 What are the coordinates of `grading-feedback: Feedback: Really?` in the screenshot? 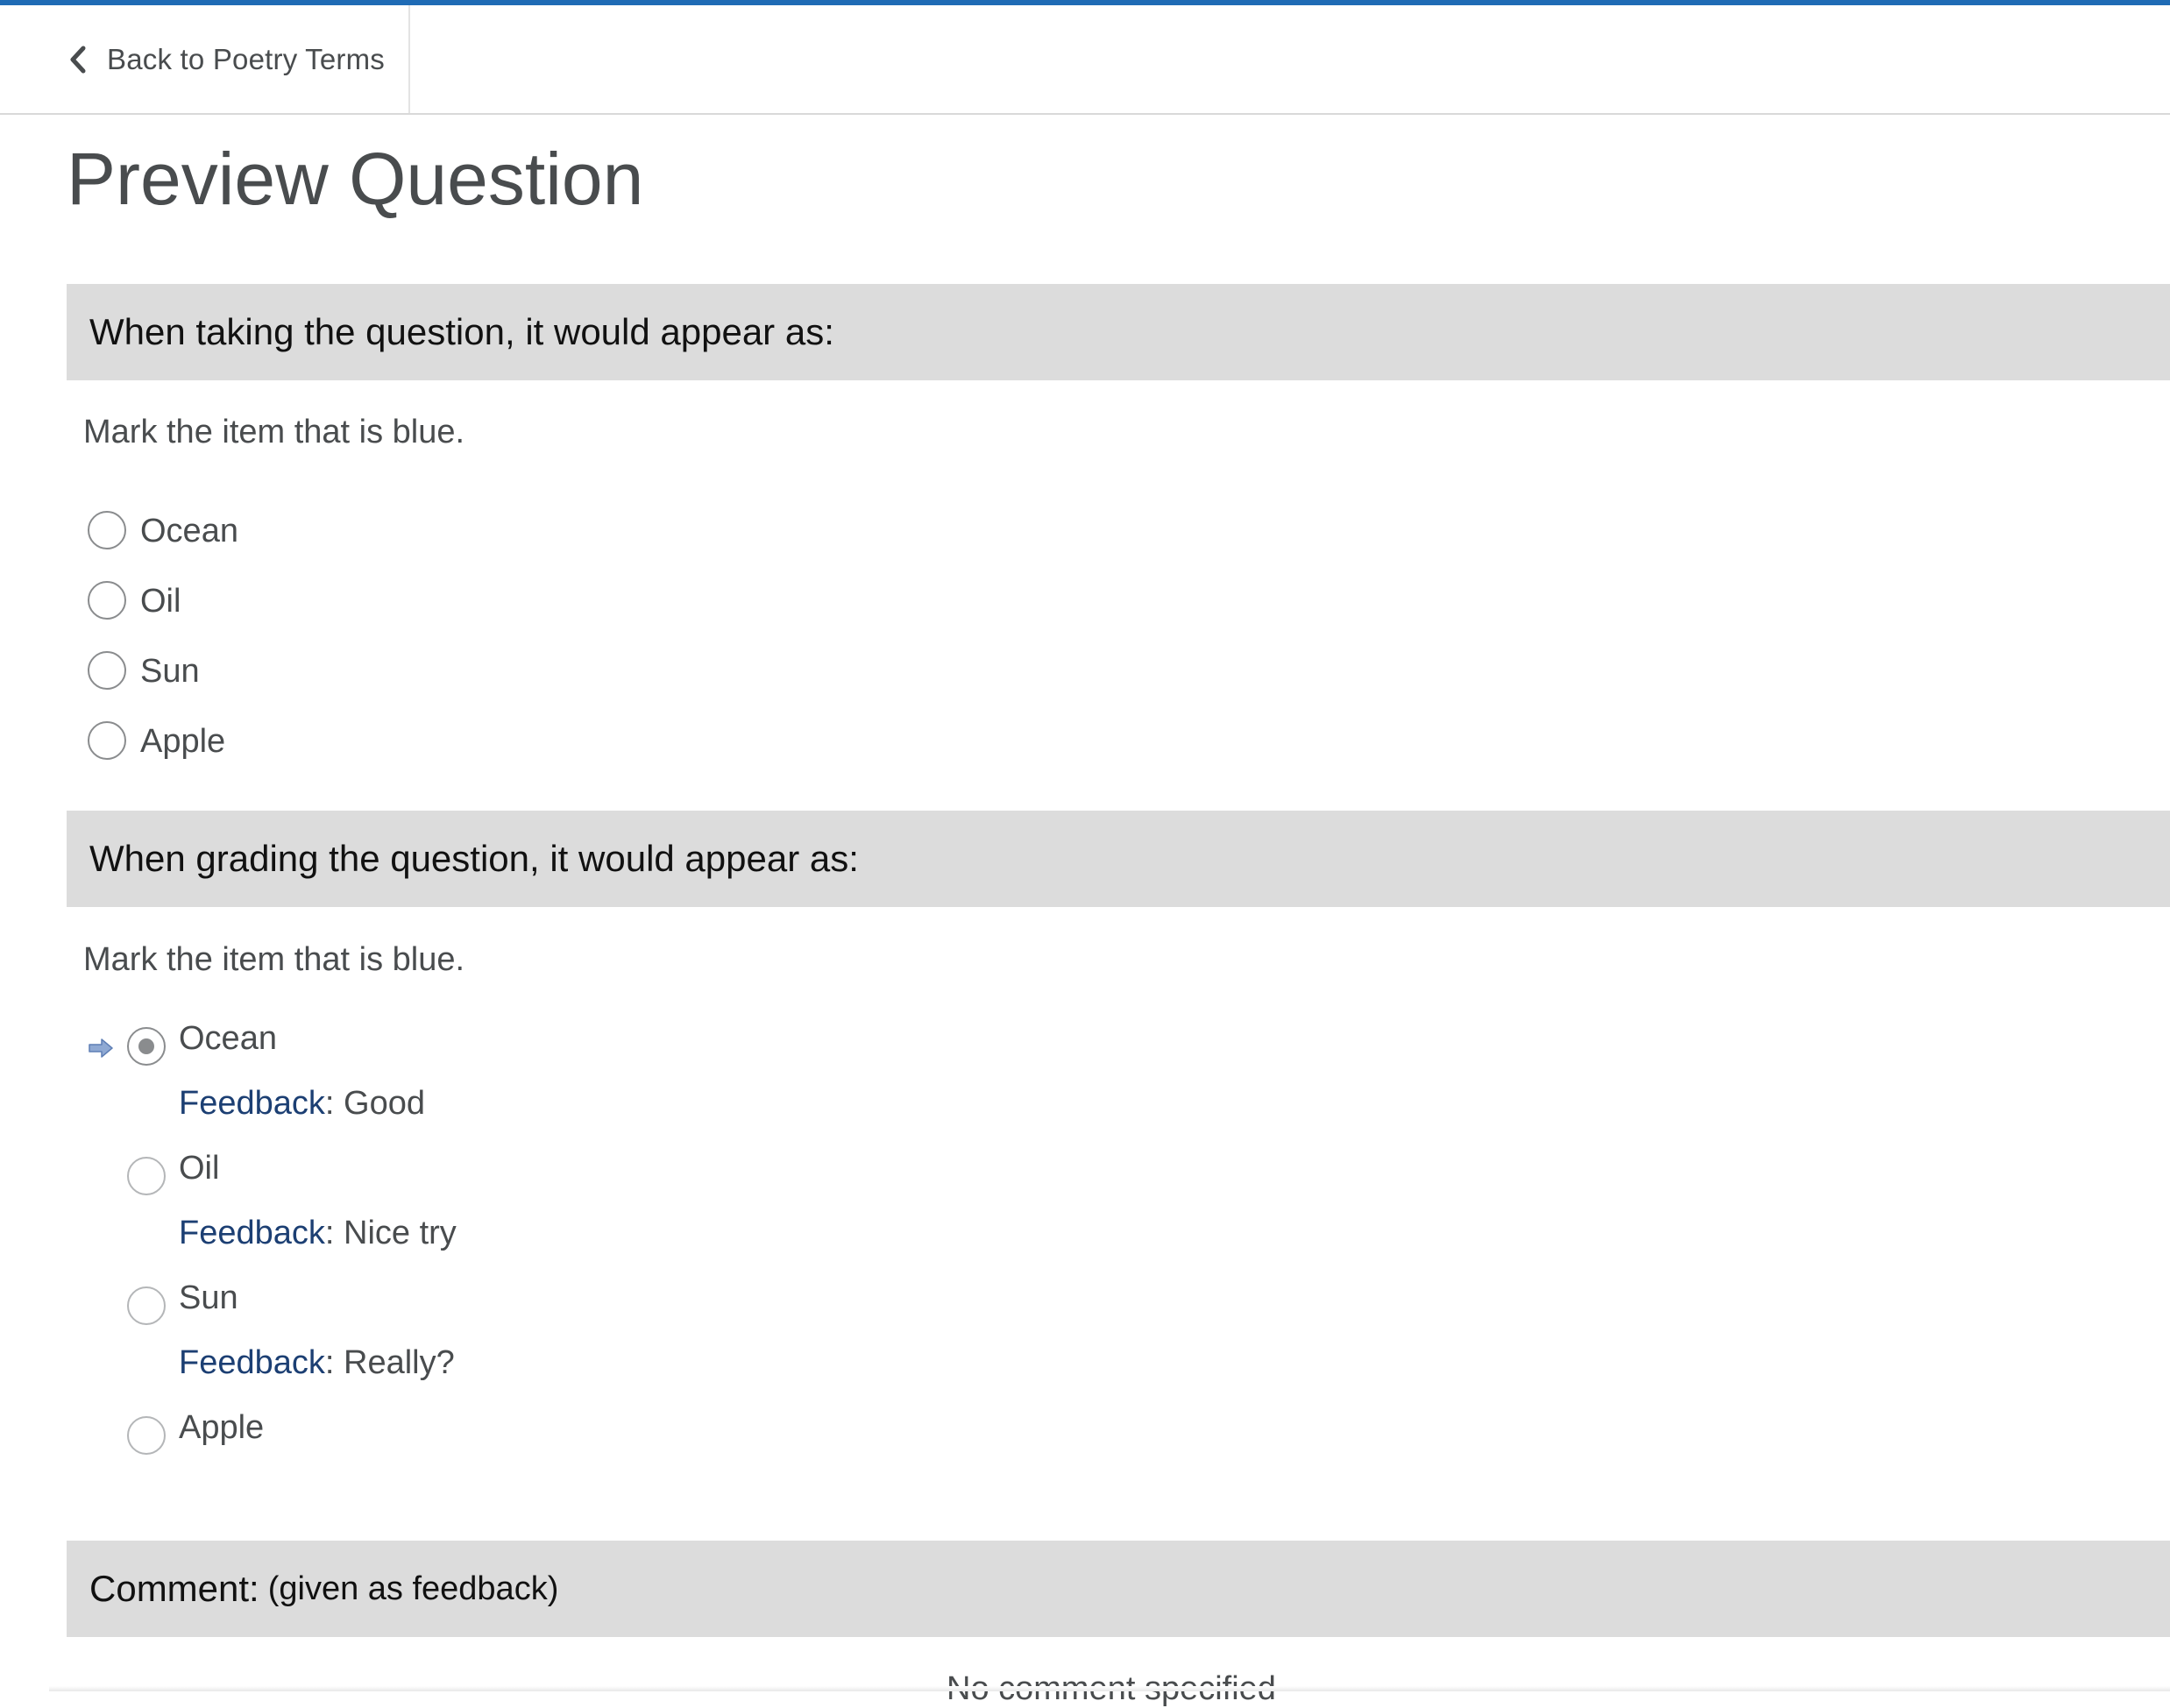 It's located at (317, 1362).